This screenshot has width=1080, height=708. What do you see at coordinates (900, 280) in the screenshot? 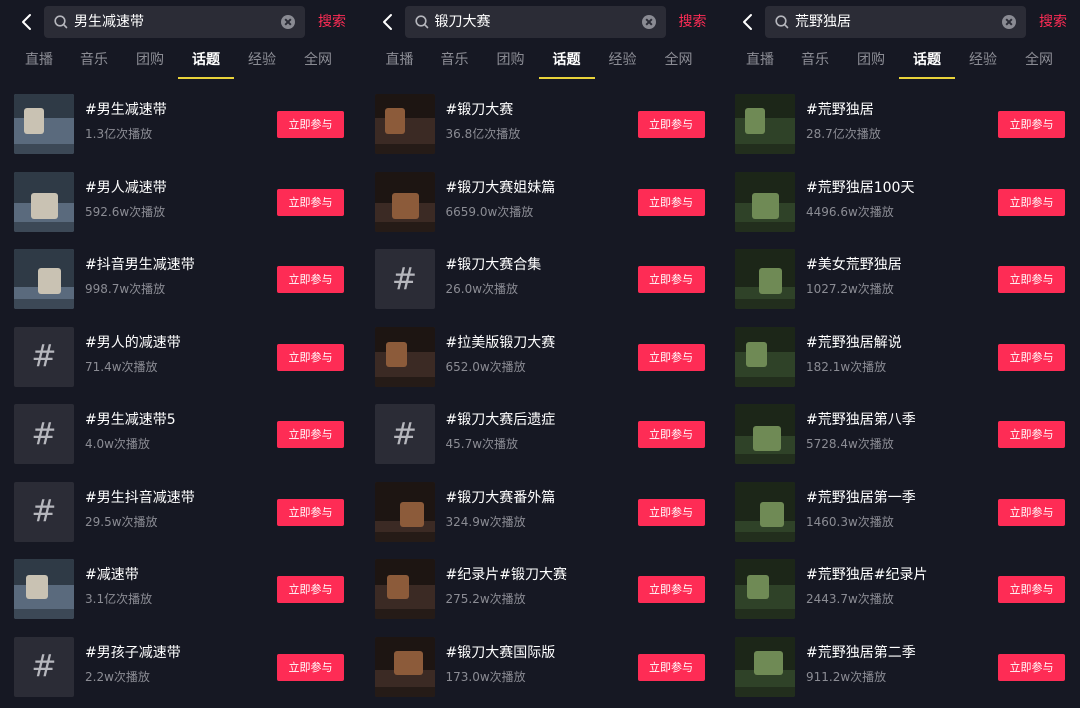
I see `topic-row: #美女荒野独居 1027.2w次播放 立即参与` at bounding box center [900, 280].